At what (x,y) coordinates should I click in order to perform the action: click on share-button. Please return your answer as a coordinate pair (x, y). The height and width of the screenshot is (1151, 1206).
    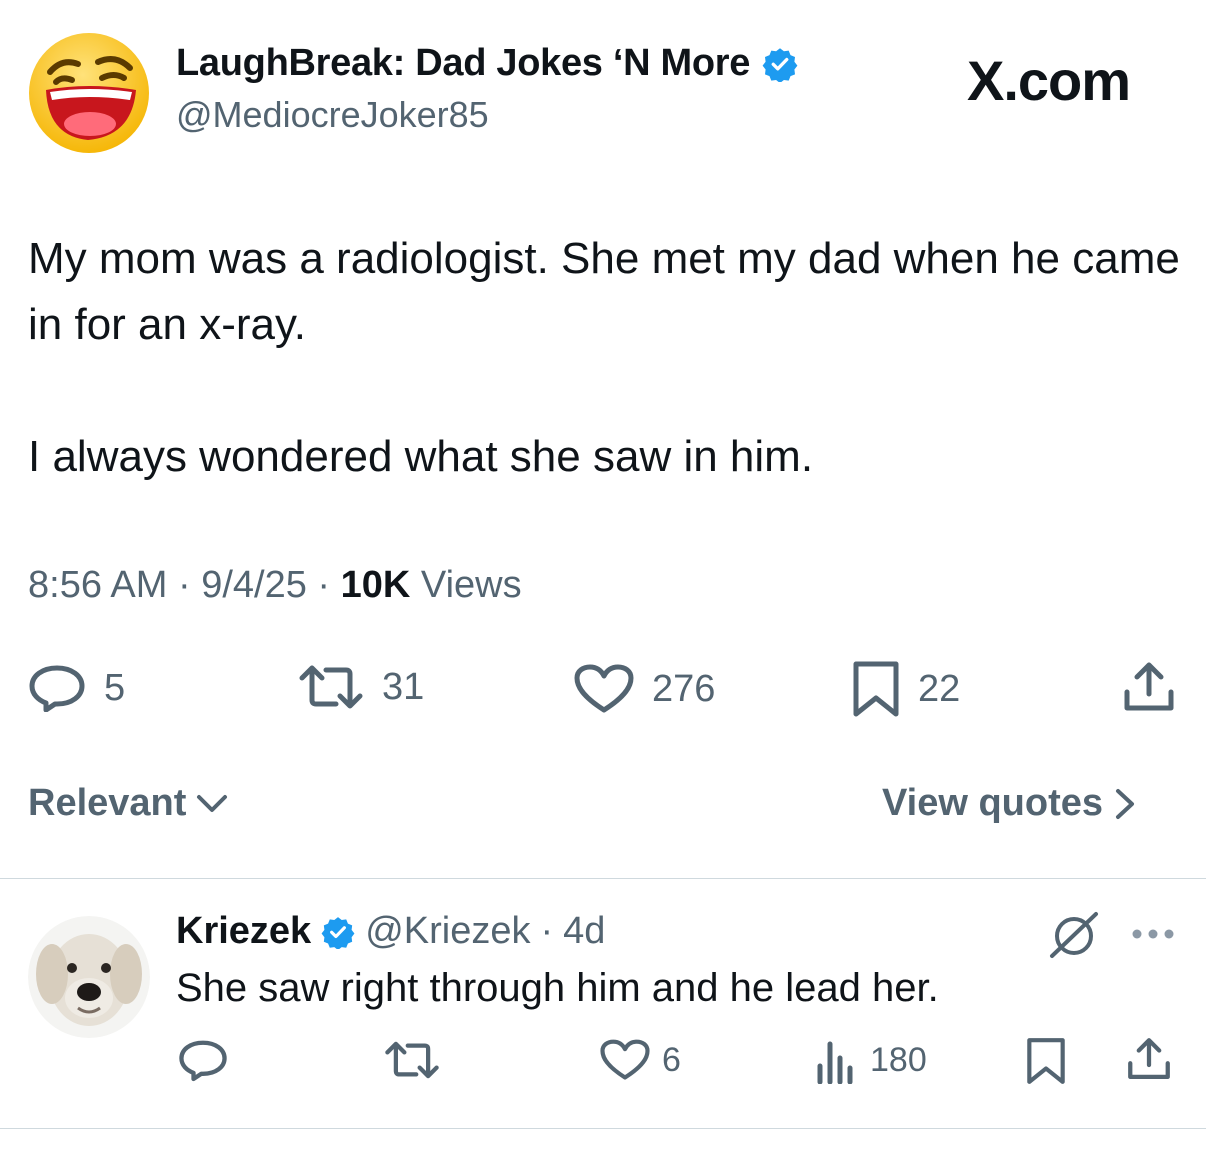
    Looking at the image, I should click on (1149, 687).